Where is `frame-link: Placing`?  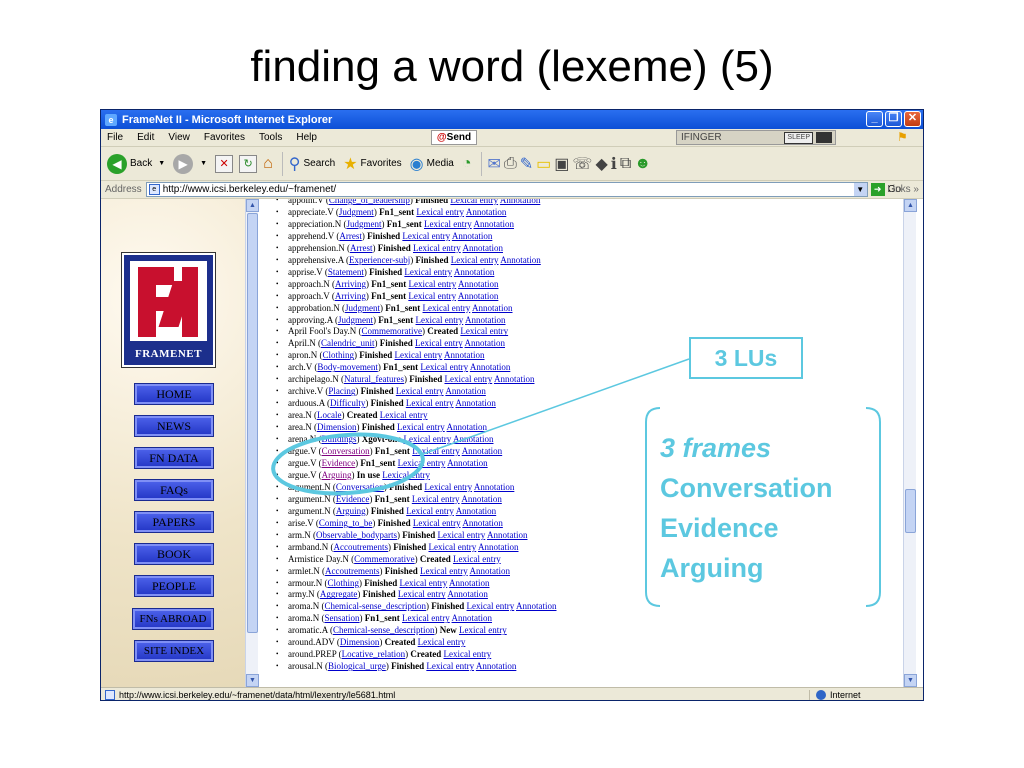
frame-link: Placing is located at coordinates (341, 391).